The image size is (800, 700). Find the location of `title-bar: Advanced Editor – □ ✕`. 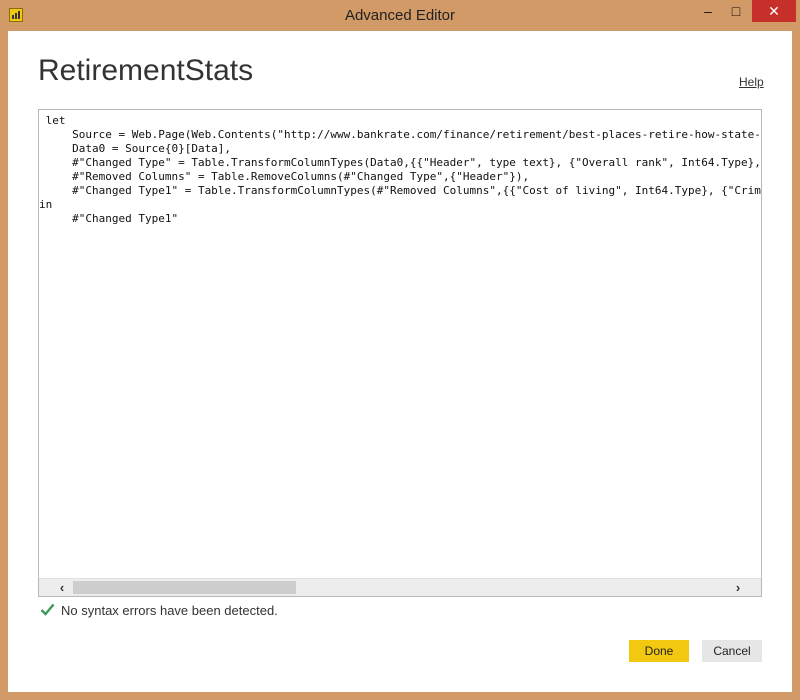

title-bar: Advanced Editor – □ ✕ is located at coordinates (400, 16).